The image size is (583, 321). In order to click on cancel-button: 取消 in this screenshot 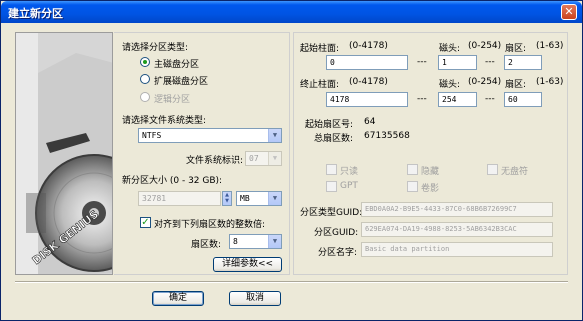, I will do `click(255, 298)`.